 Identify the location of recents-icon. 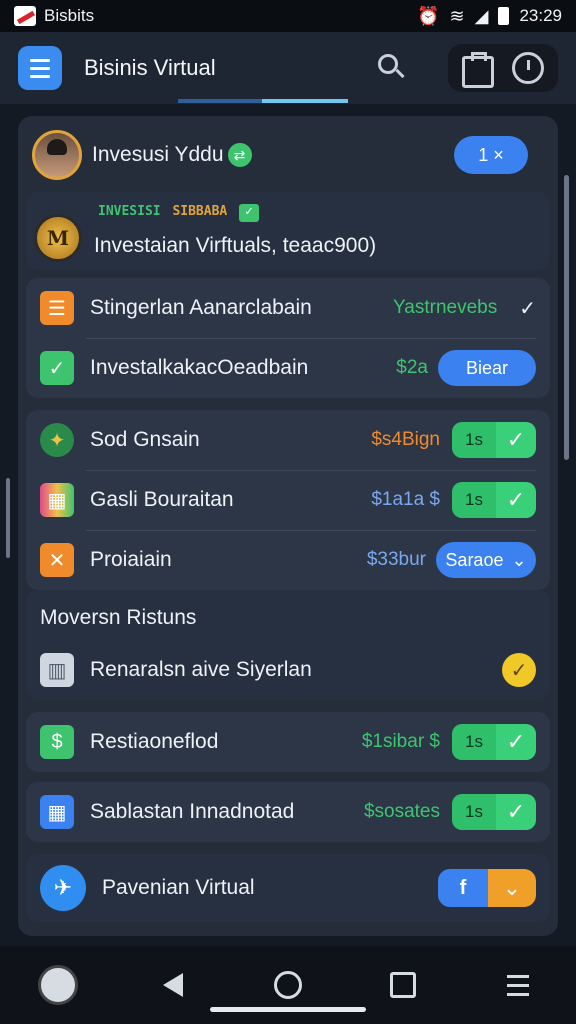
(403, 985).